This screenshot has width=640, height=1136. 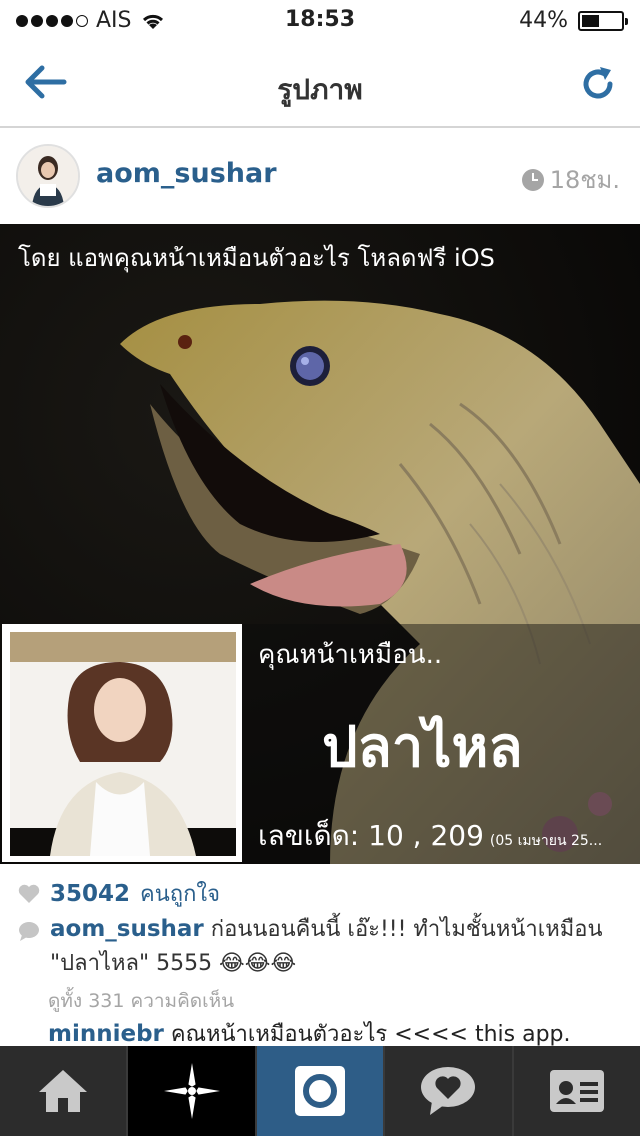 What do you see at coordinates (29, 931) in the screenshot?
I see `comment-bubble-icon` at bounding box center [29, 931].